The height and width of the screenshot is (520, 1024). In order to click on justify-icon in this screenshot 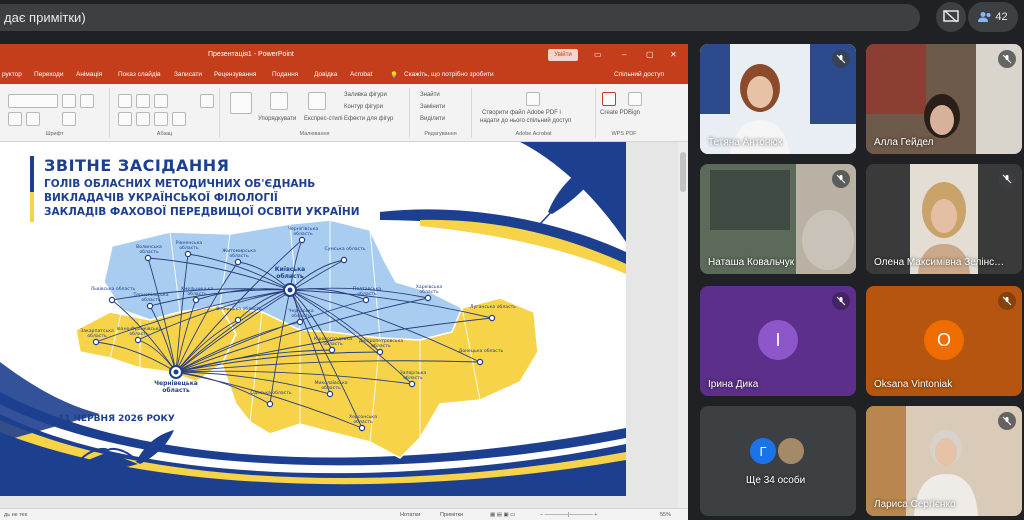, I will do `click(179, 119)`.